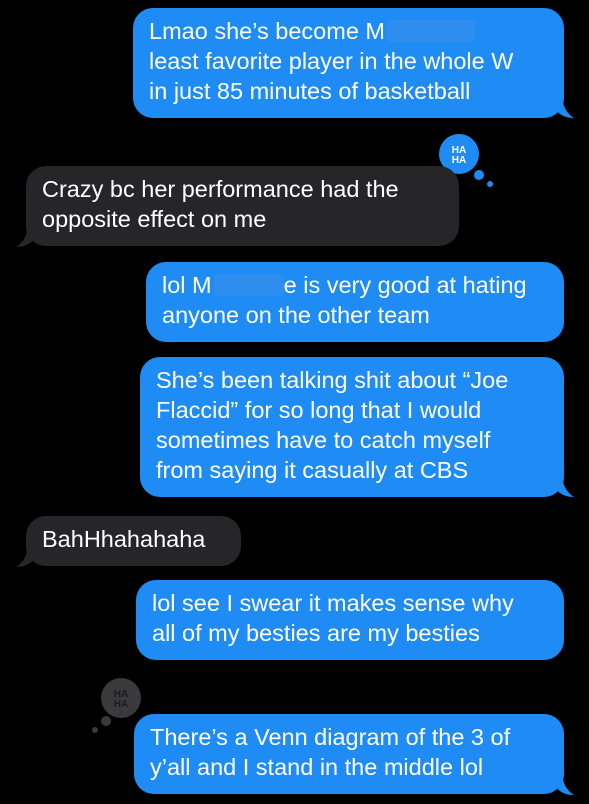  I want to click on tapback-bubble: HA HA, so click(121, 698).